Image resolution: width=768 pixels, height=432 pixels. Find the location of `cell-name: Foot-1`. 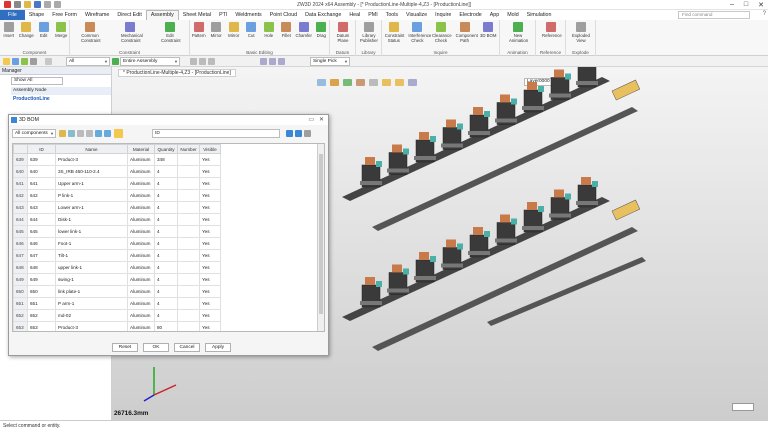

cell-name: Foot-1 is located at coordinates (91, 243).